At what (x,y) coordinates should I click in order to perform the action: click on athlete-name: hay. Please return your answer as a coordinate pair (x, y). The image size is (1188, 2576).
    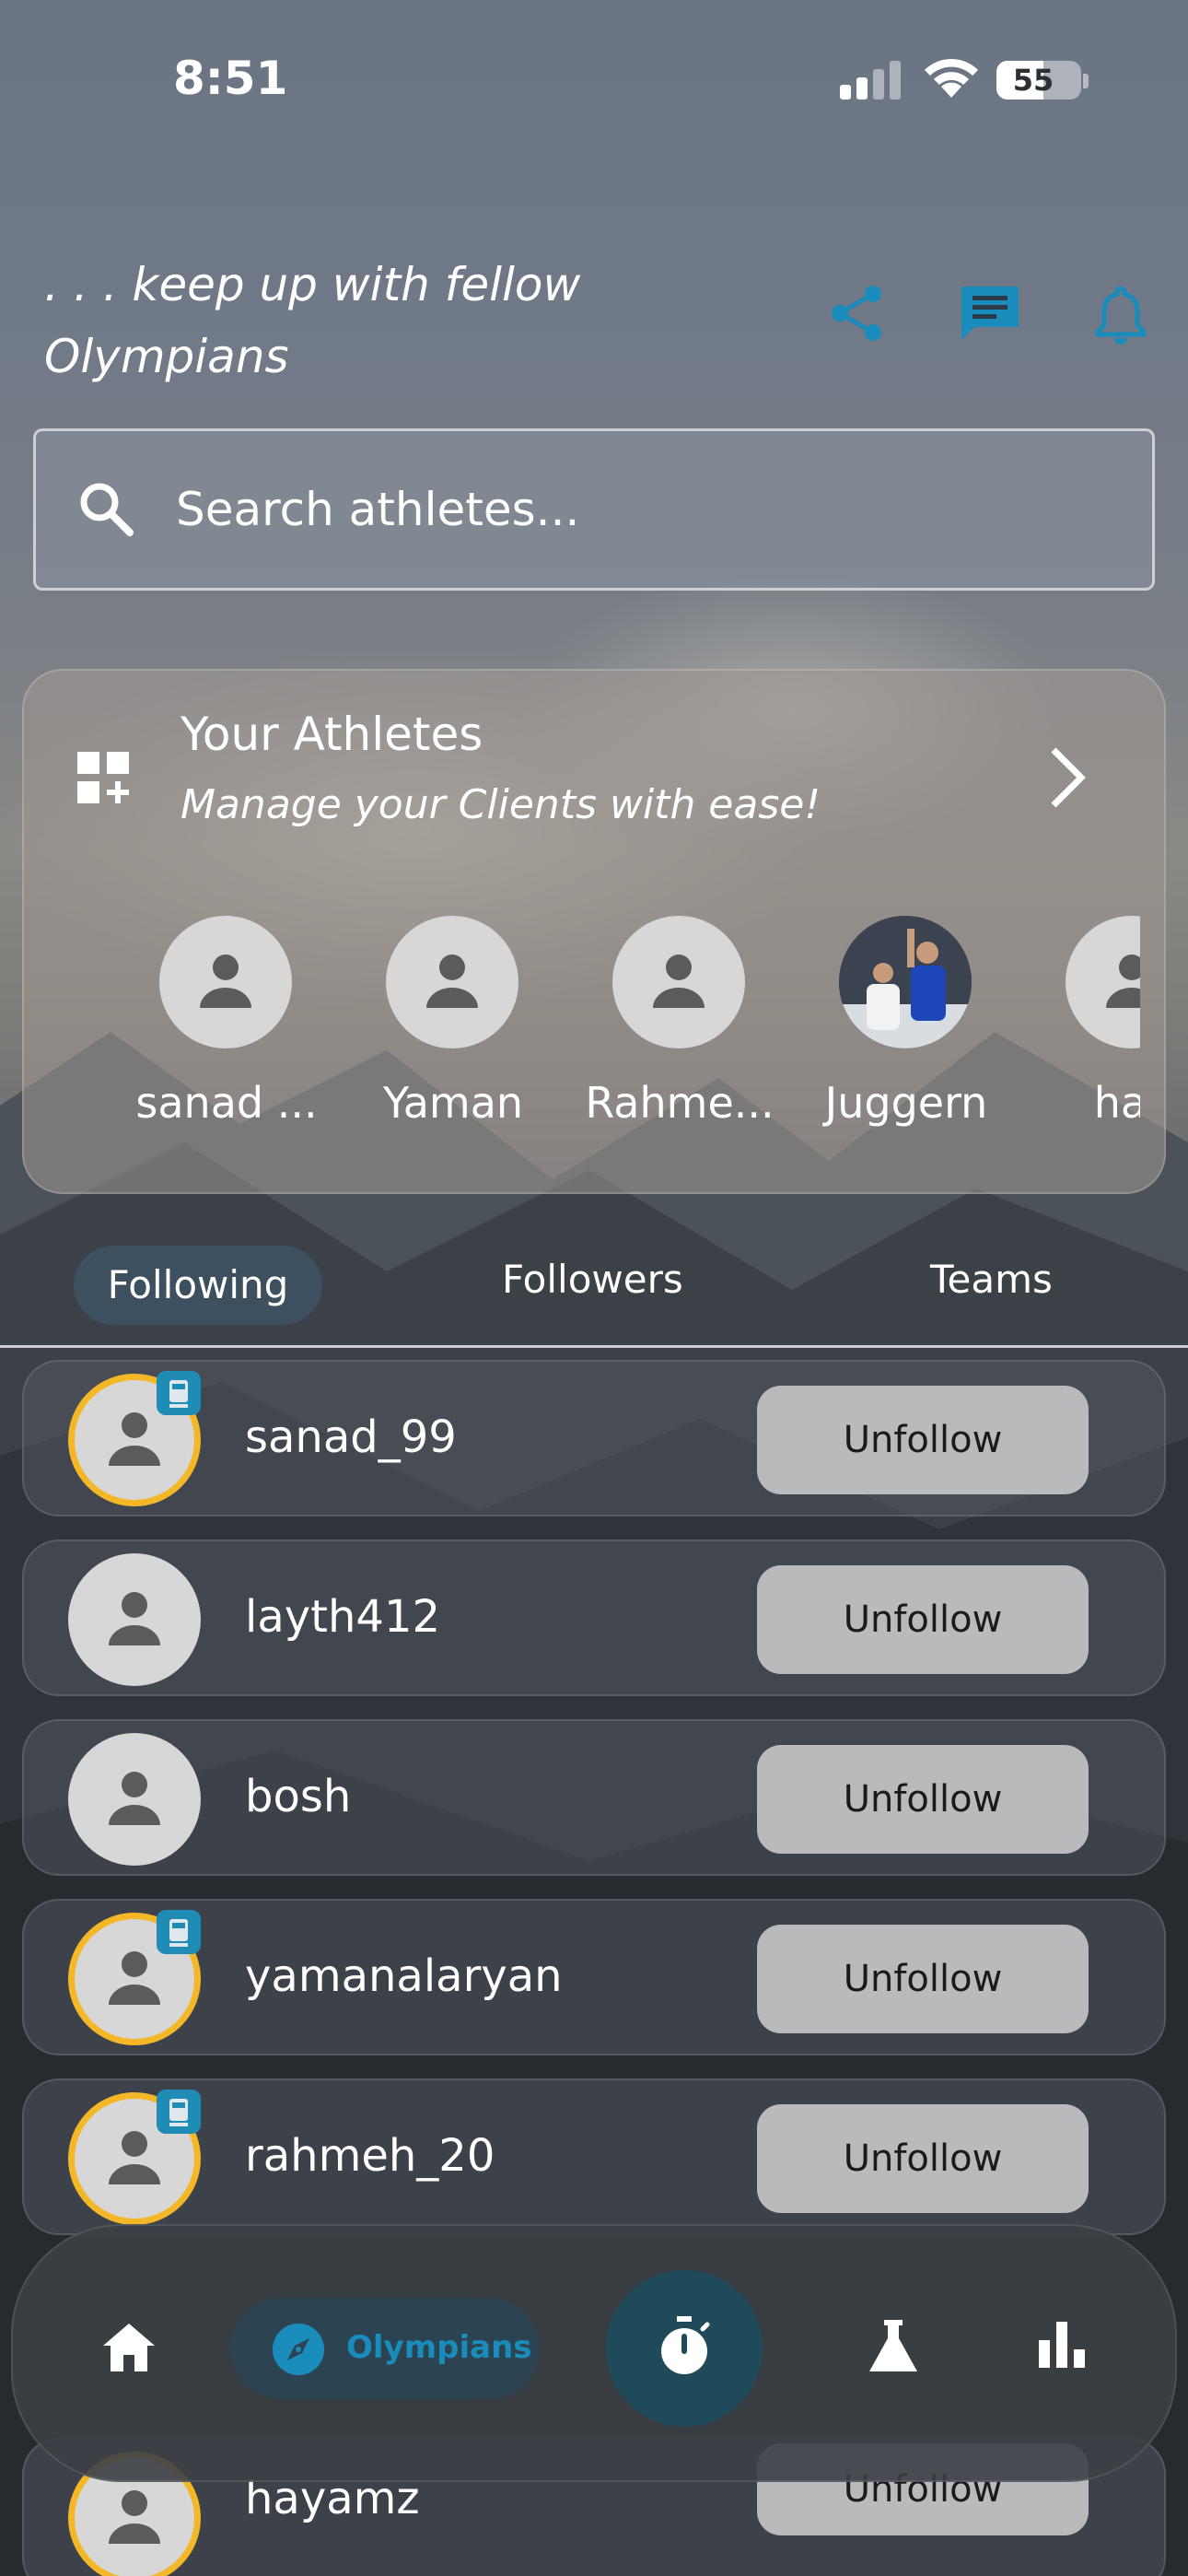
    Looking at the image, I should click on (1116, 1103).